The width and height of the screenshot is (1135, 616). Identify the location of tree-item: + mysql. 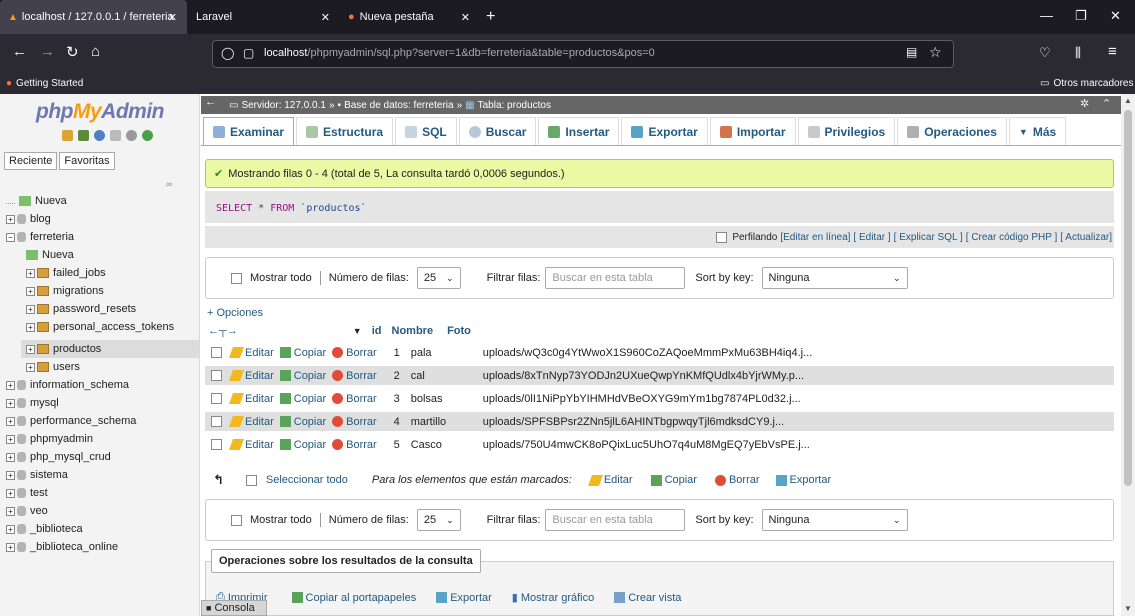
(32, 403).